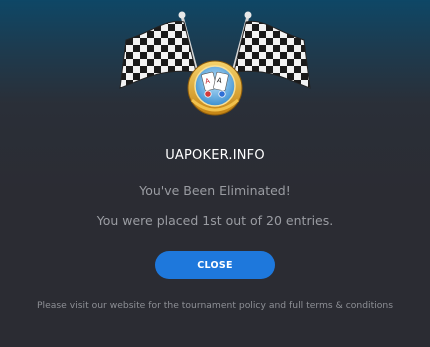 This screenshot has height=347, width=430. I want to click on checkered-flags-trophy-icon: A A, so click(215, 63).